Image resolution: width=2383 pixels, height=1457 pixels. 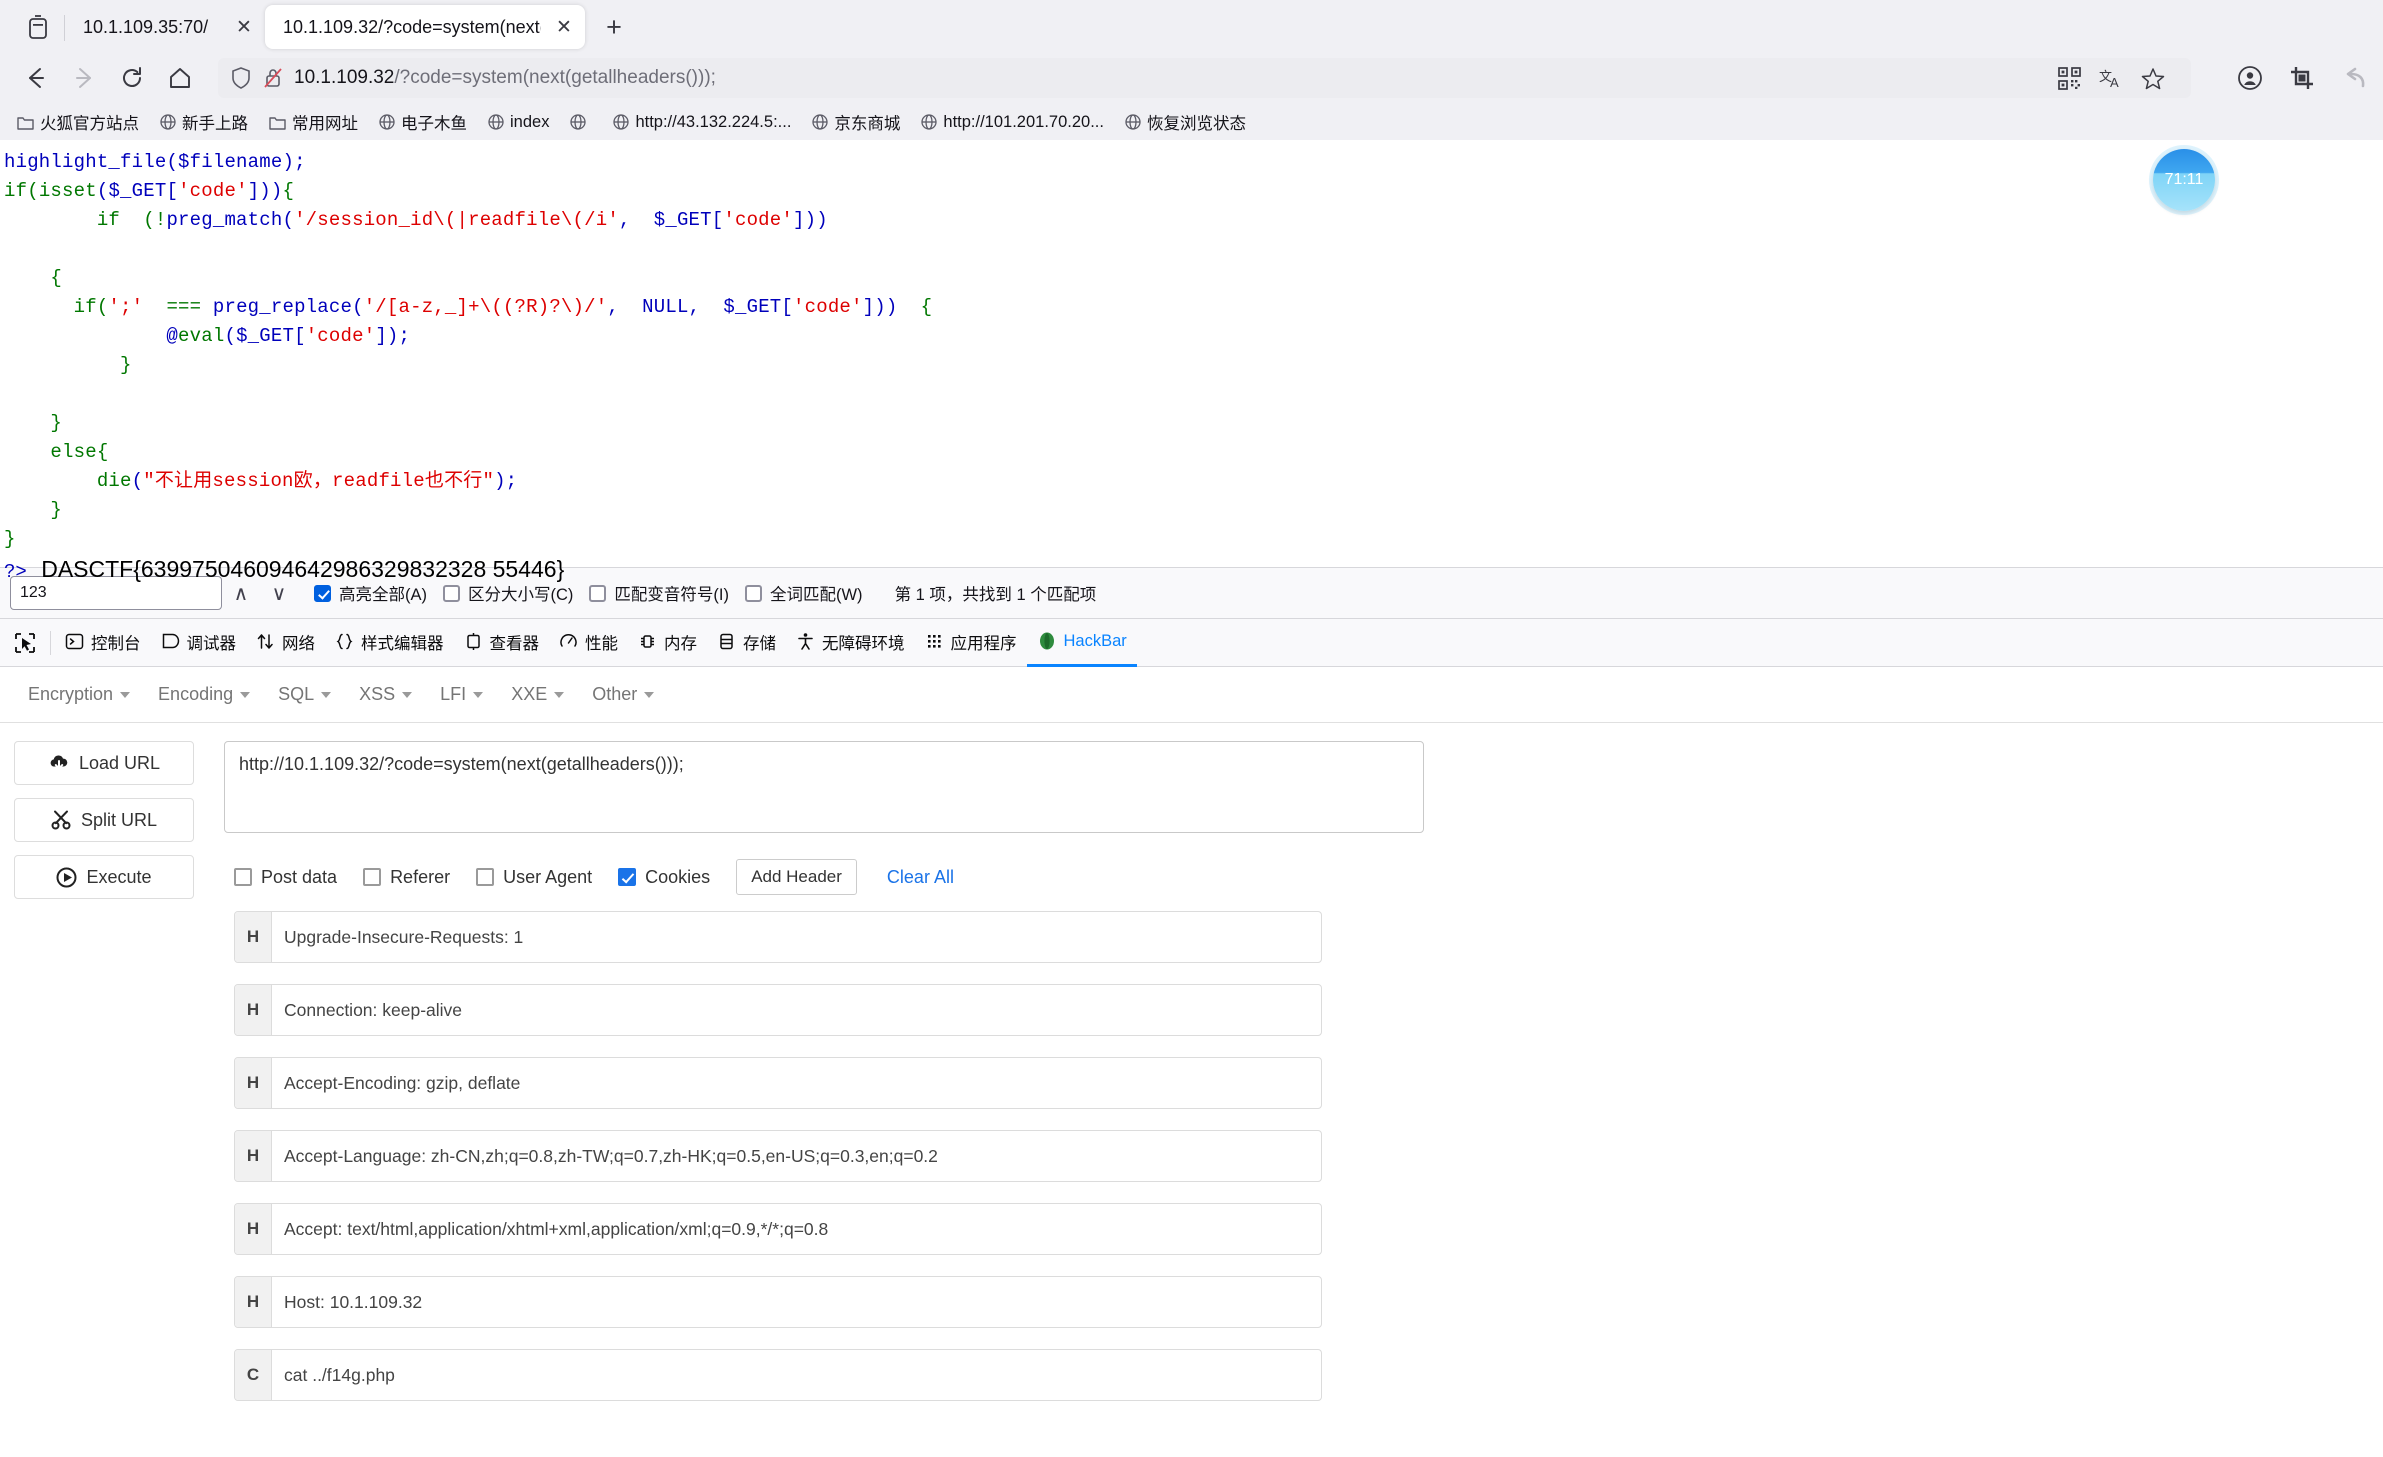 I want to click on header-value-input: Upgrade-Insecure-Requests: 1, so click(x=796, y=937).